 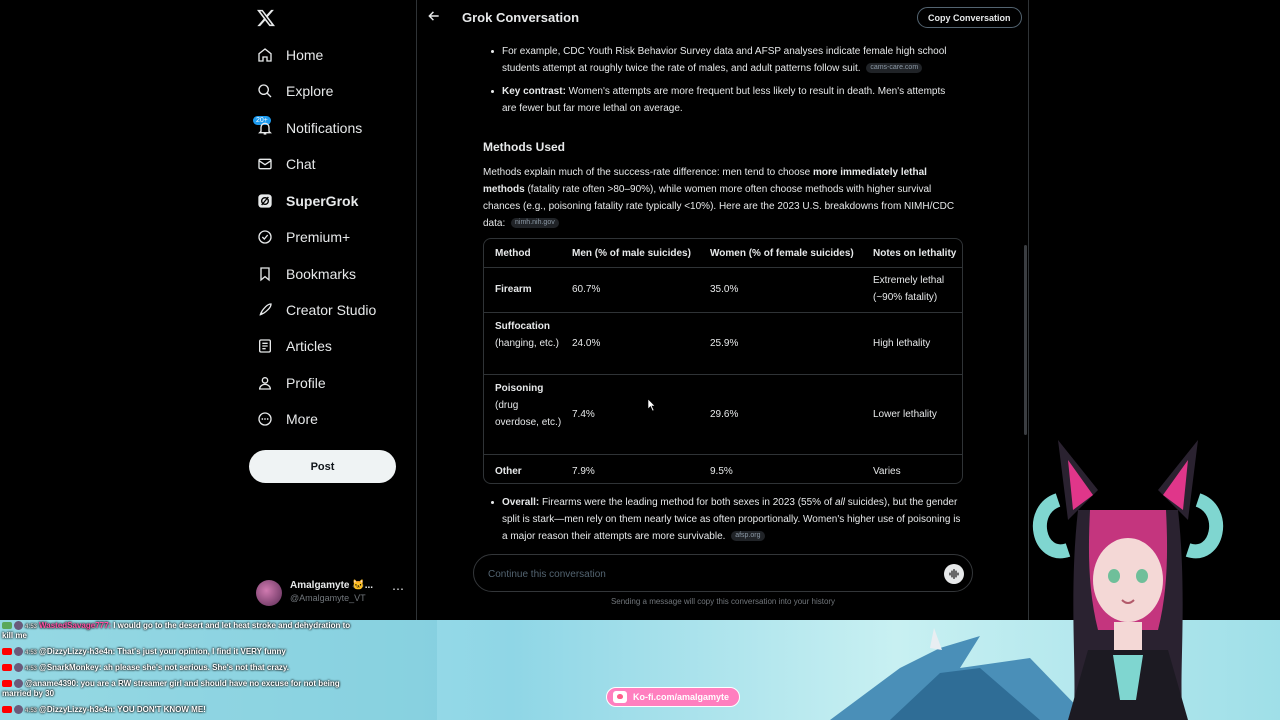 I want to click on source-chip: afsp.org, so click(x=748, y=536).